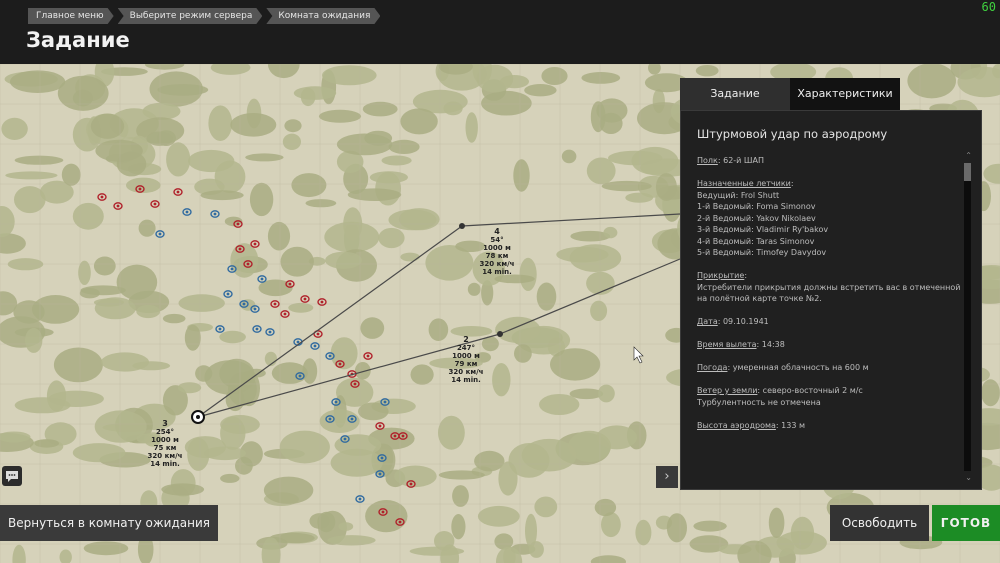 This screenshot has height=563, width=1000. Describe the element at coordinates (966, 523) in the screenshot. I see `ready-button: ГОТОВ` at that location.